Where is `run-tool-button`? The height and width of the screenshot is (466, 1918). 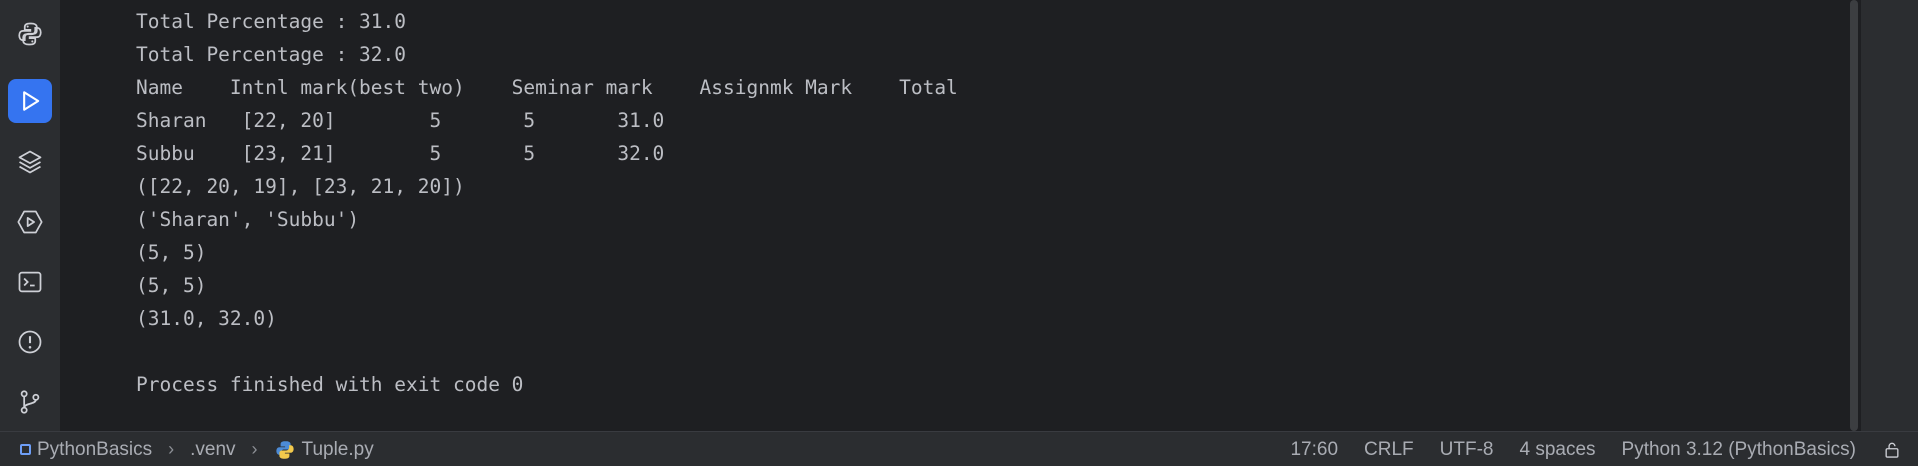 run-tool-button is located at coordinates (30, 101).